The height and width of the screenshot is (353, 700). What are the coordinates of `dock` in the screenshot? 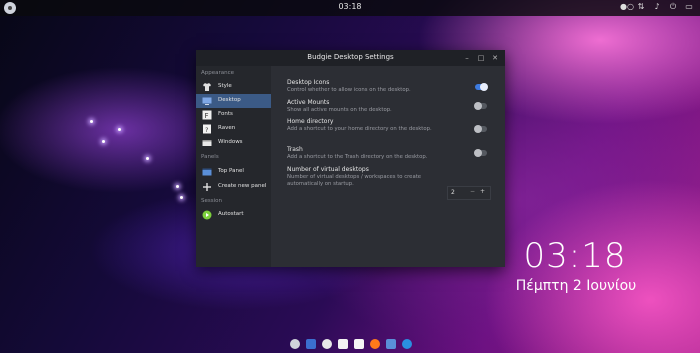 It's located at (351, 344).